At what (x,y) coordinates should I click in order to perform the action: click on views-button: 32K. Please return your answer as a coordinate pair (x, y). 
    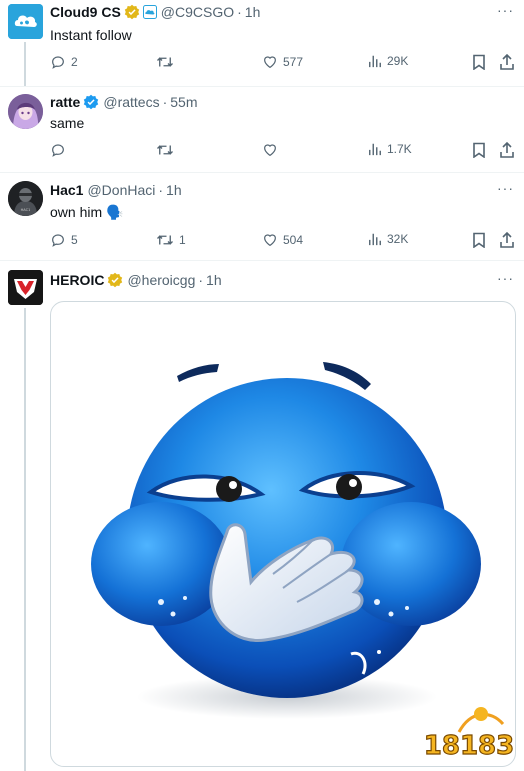
    Looking at the image, I should click on (388, 239).